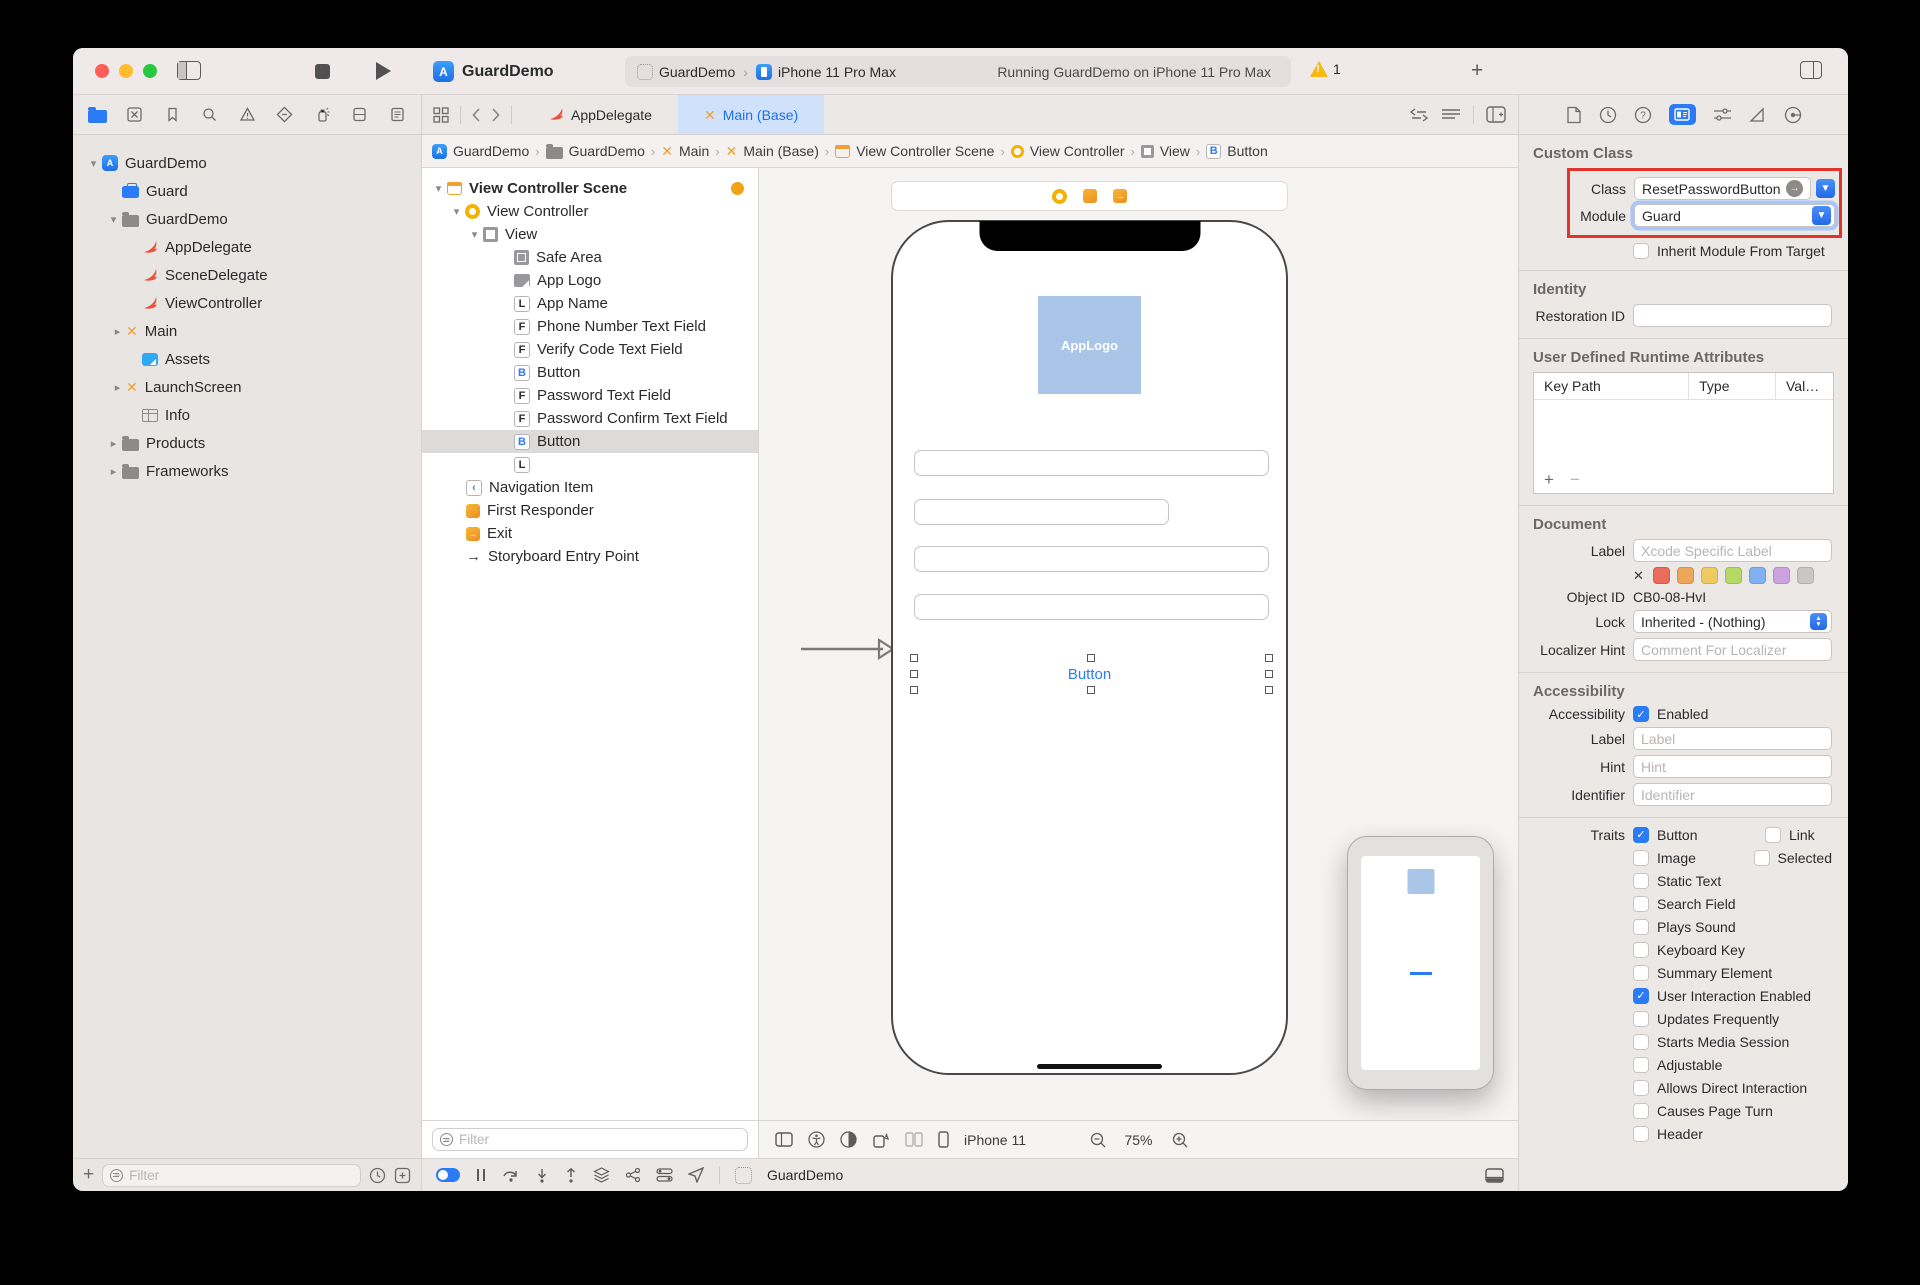 The width and height of the screenshot is (1920, 1285). Describe the element at coordinates (1720, 1087) in the screenshot. I see `trait-allows-direct-interaction: Allows Direct Interaction` at that location.